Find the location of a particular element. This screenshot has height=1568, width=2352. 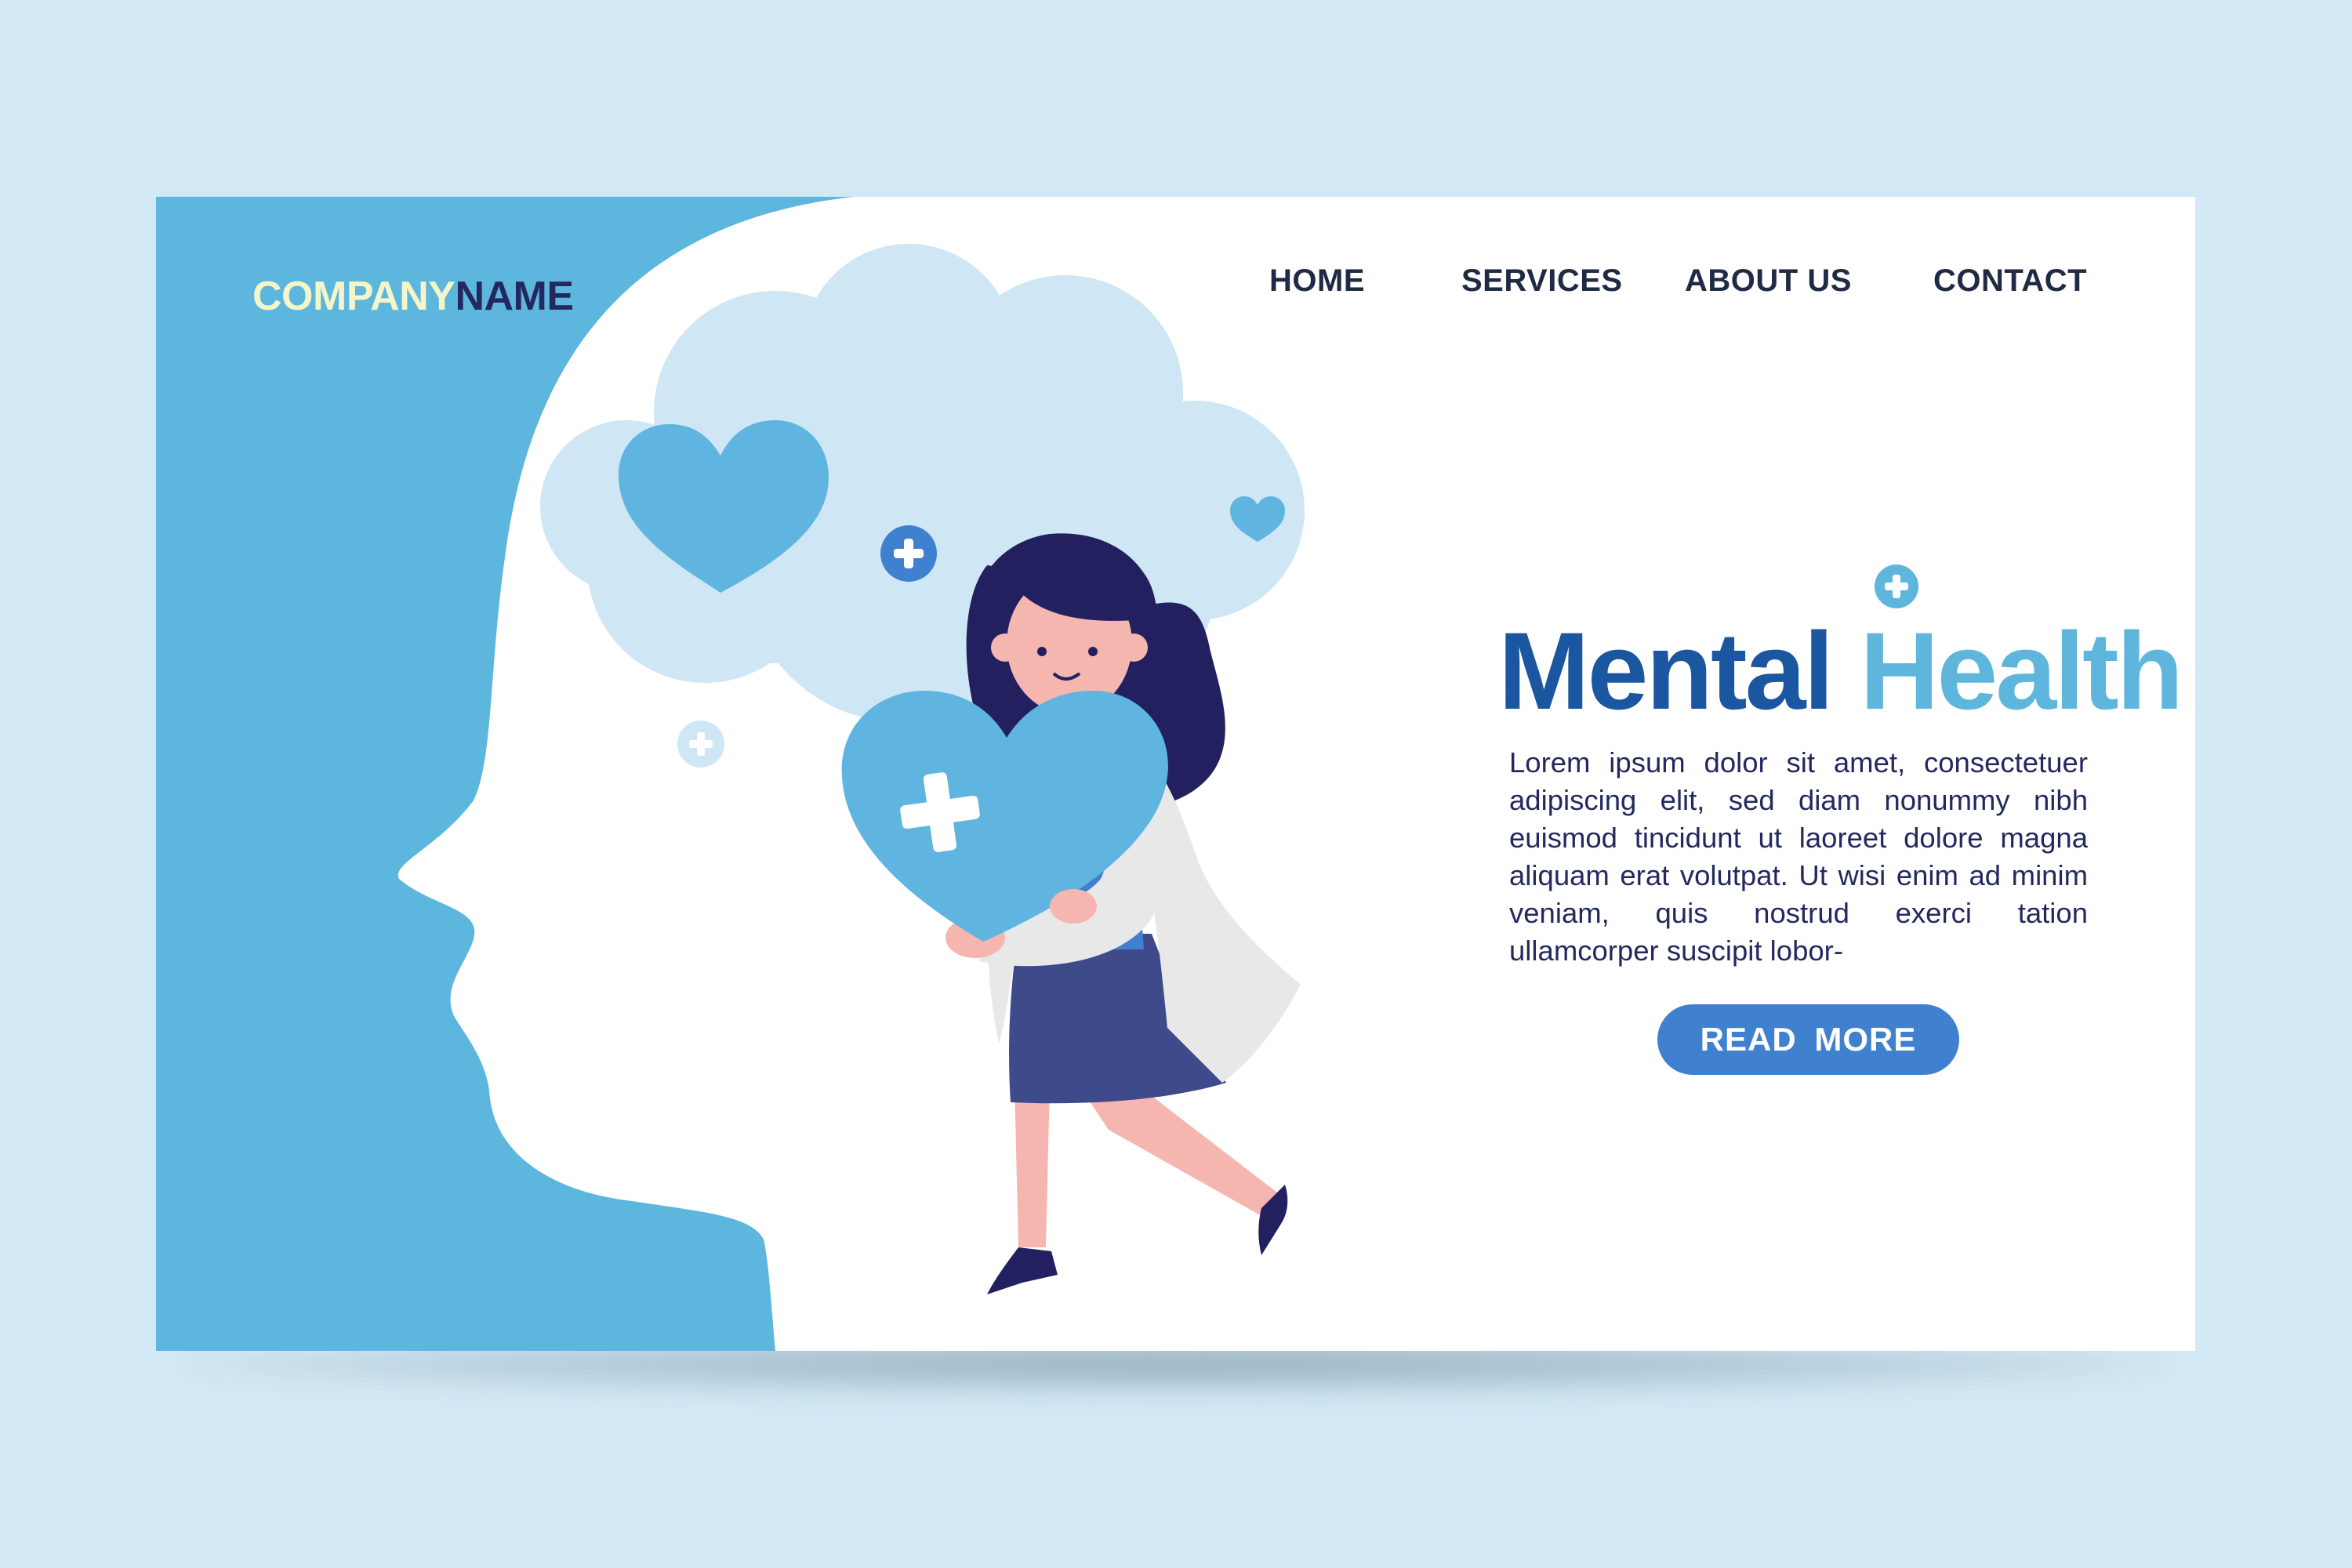

read-more-button: READ MORE is located at coordinates (1808, 1039).